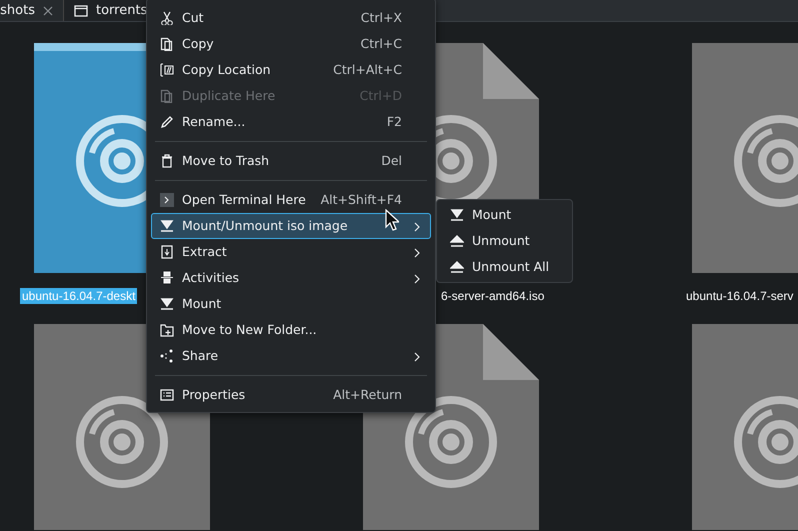 The height and width of the screenshot is (531, 798). I want to click on extract-icon, so click(167, 252).